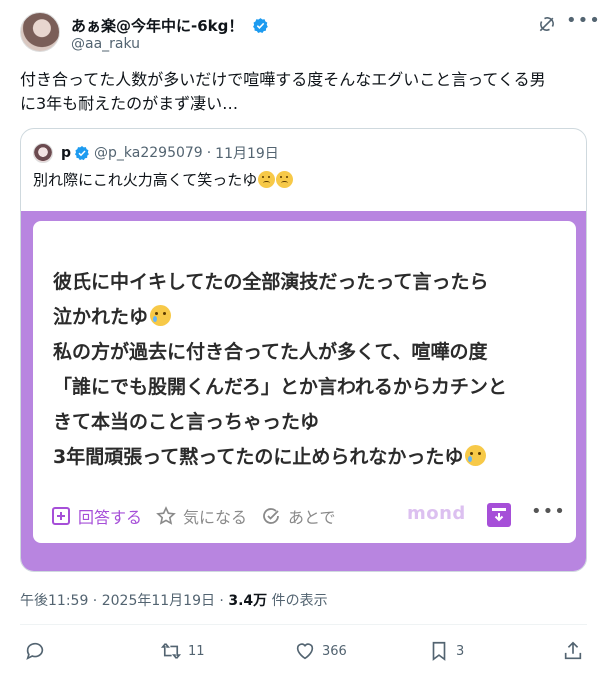  Describe the element at coordinates (157, 26) in the screenshot. I see `display-name-text: あぁ楽@今年中に-6kg！` at that location.